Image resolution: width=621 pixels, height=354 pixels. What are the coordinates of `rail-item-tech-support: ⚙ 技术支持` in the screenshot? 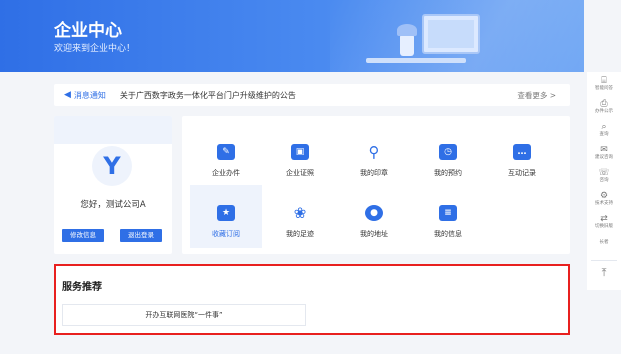 It's located at (604, 199).